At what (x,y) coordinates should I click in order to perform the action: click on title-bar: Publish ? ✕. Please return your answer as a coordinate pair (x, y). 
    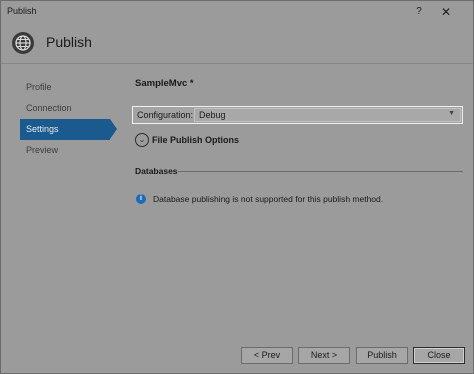
    Looking at the image, I should click on (237, 12).